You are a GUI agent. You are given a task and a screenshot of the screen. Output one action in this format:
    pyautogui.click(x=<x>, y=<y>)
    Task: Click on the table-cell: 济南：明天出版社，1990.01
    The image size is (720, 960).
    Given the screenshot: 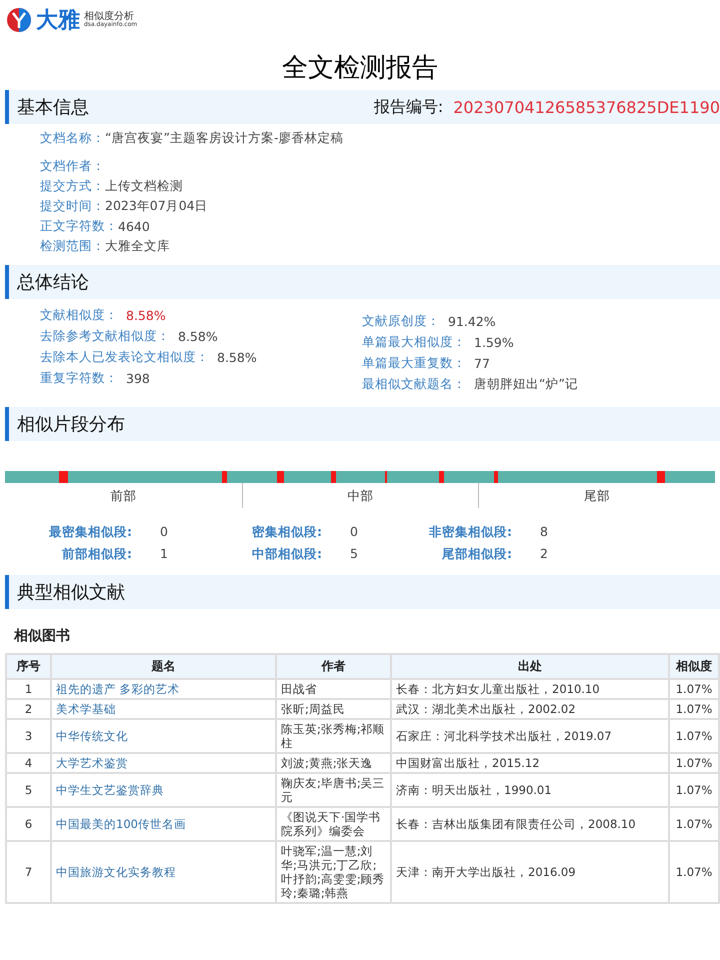 What is the action you would take?
    pyautogui.click(x=530, y=790)
    